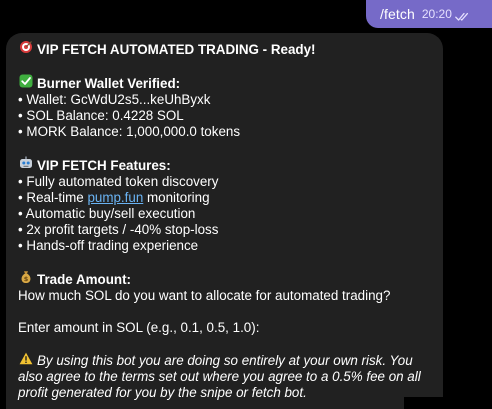 This screenshot has height=409, width=492. What do you see at coordinates (25, 83) in the screenshot?
I see `check-mark-icon` at bounding box center [25, 83].